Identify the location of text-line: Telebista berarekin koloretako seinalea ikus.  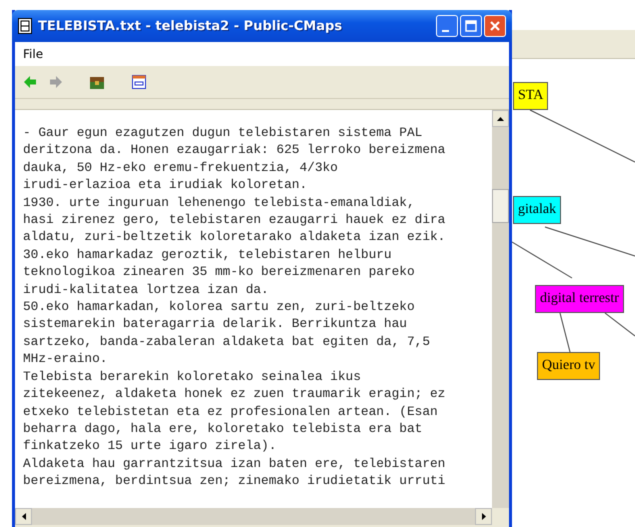
(192, 377).